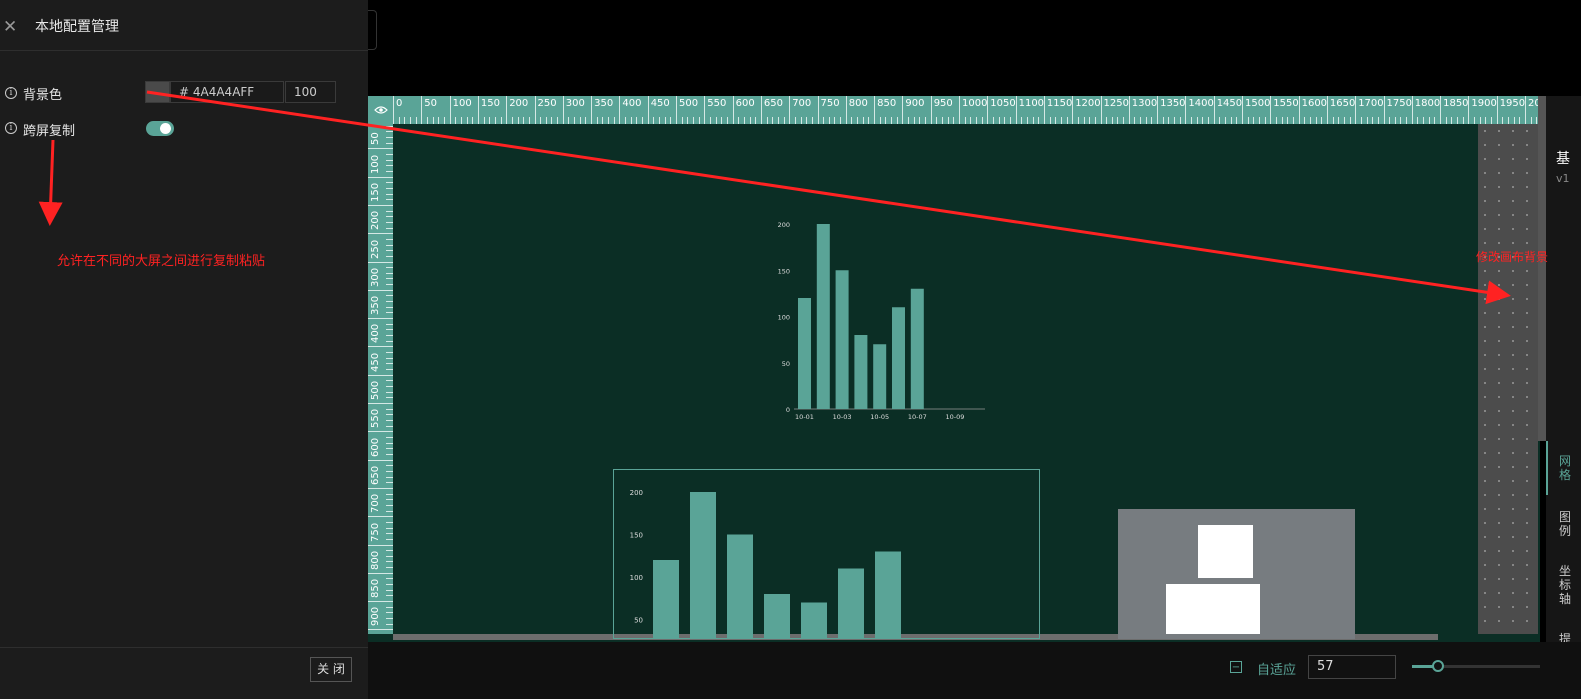  Describe the element at coordinates (717, 103) in the screenshot. I see `ruler-tick-label: 550` at that location.